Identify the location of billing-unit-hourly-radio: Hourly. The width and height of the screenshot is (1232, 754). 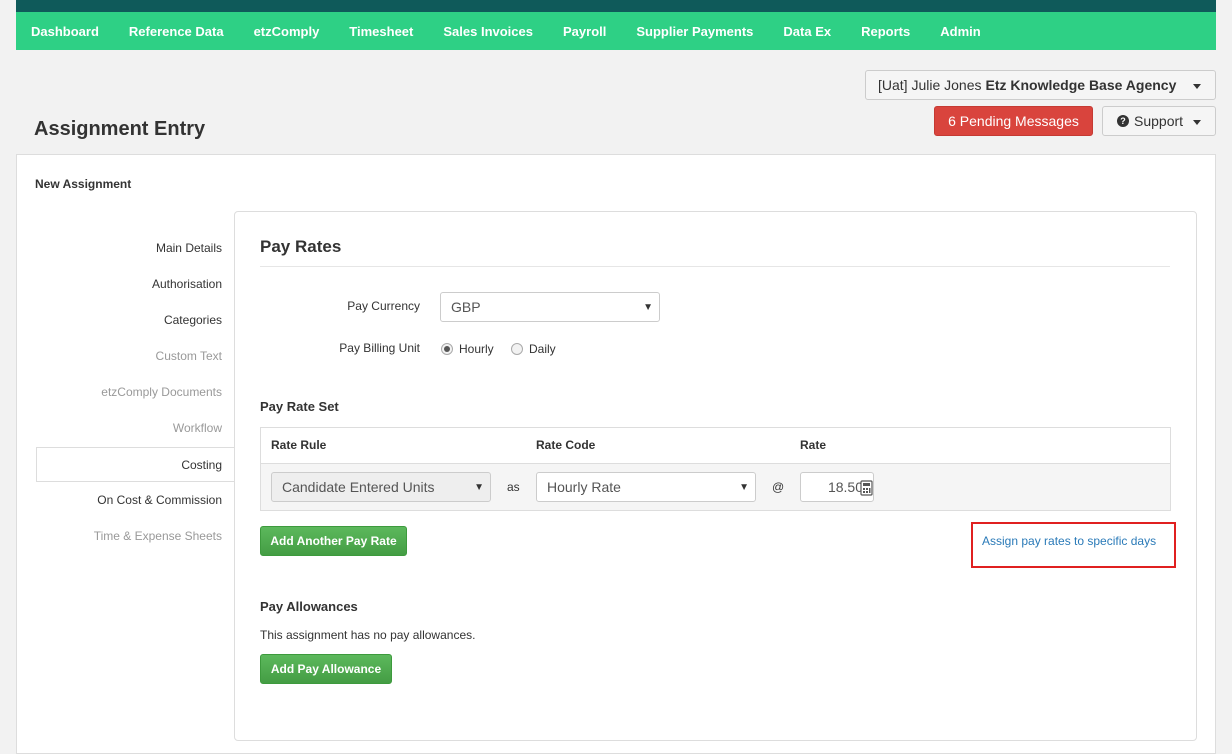
(467, 349).